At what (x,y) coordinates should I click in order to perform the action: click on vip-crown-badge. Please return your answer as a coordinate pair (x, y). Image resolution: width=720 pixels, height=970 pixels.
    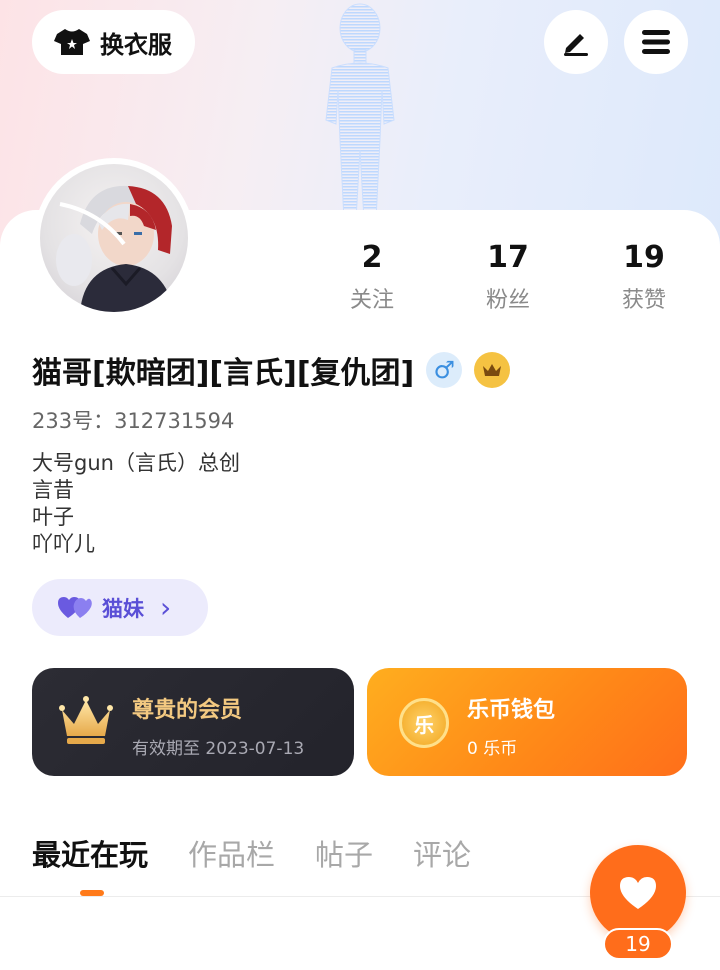
    Looking at the image, I should click on (492, 370).